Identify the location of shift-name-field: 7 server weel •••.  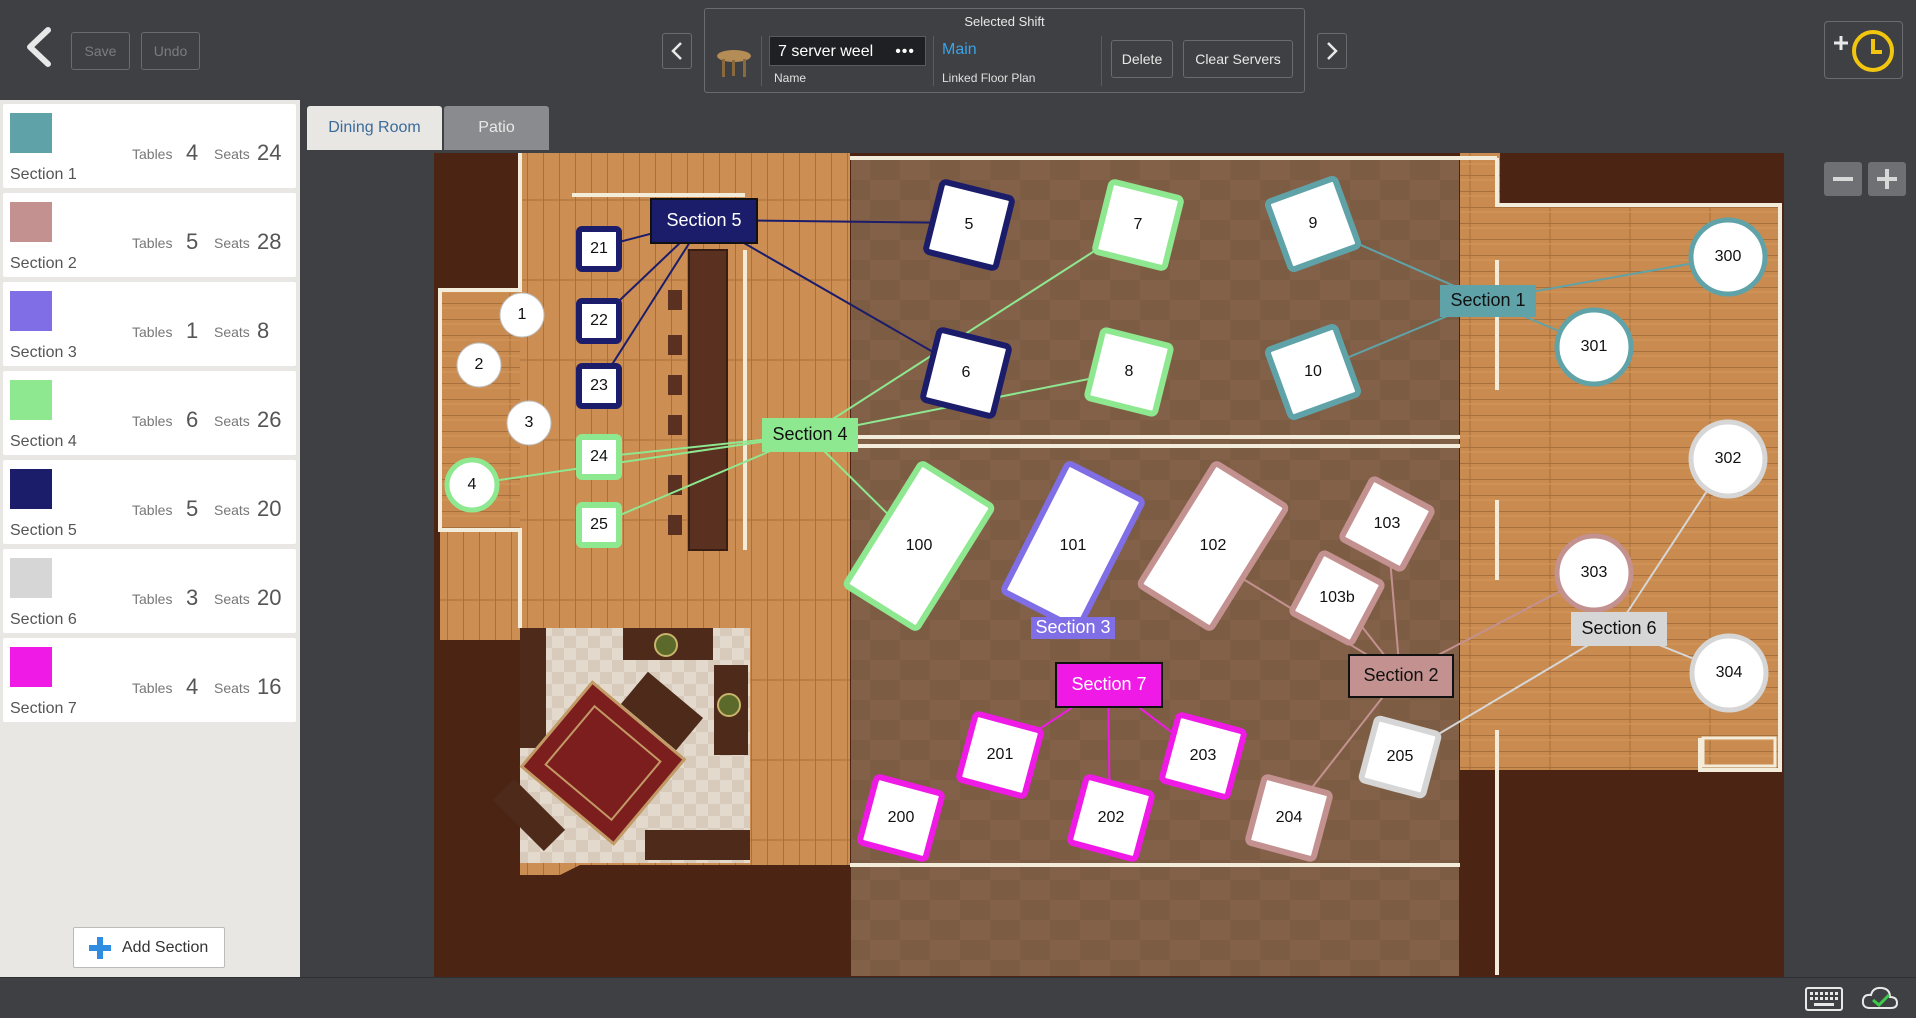
(847, 51).